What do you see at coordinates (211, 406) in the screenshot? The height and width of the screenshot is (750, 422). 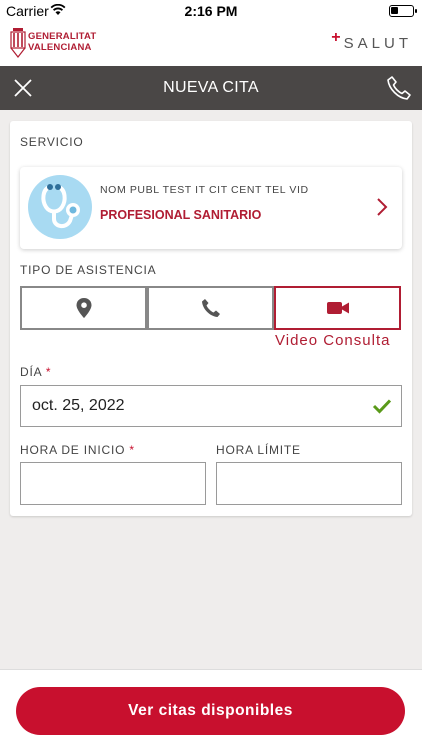 I see `day-field: oct. 25, 2022` at bounding box center [211, 406].